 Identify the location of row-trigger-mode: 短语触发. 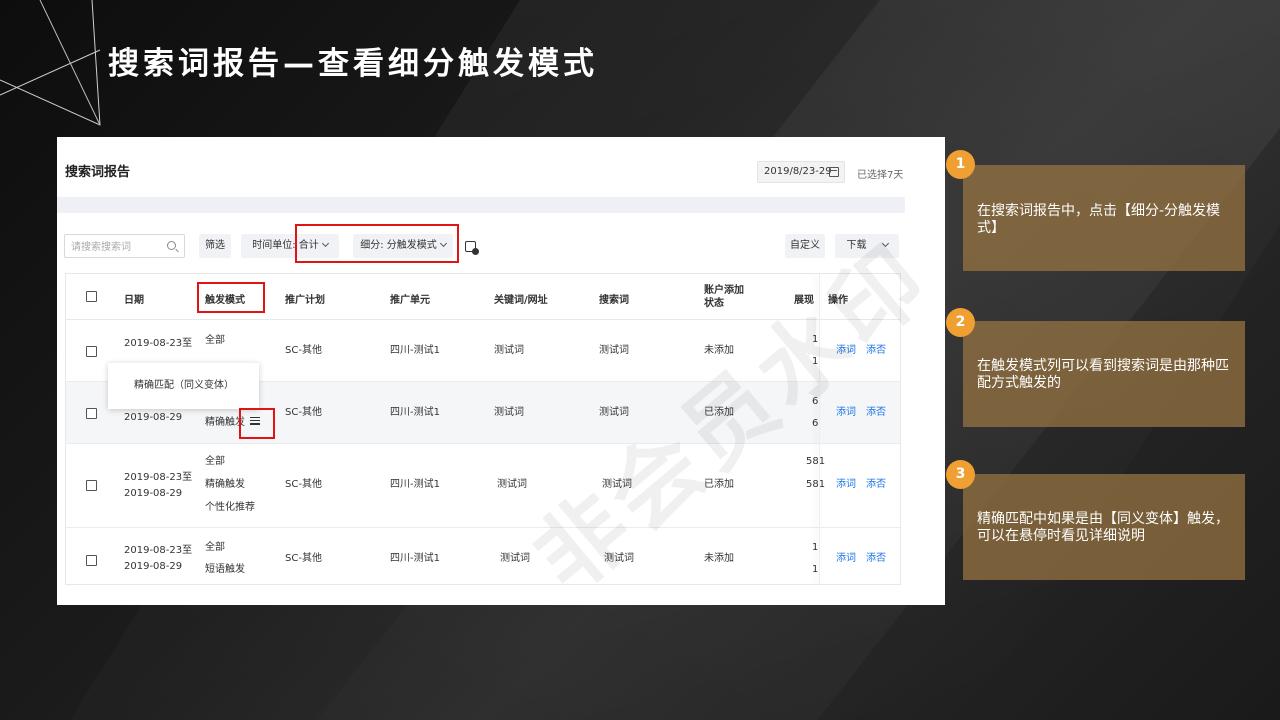
(225, 569).